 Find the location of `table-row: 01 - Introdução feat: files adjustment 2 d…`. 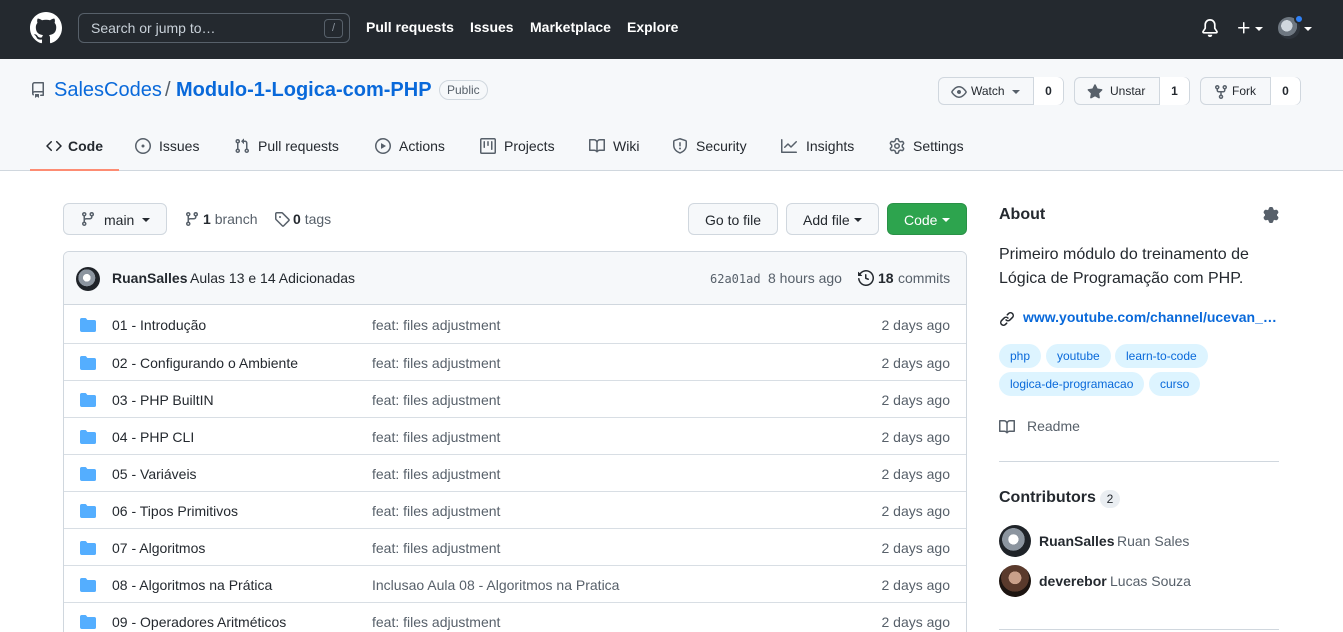

table-row: 01 - Introdução feat: files adjustment 2 d… is located at coordinates (515, 324).